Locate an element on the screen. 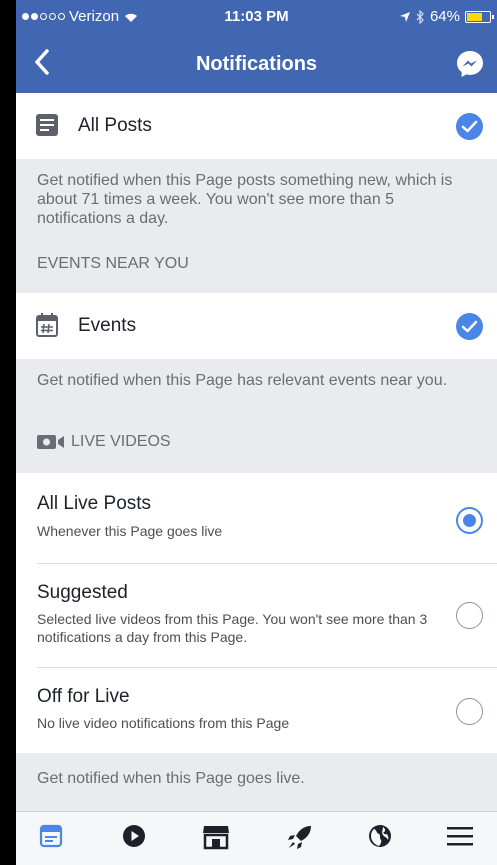 Image resolution: width=497 pixels, height=865 pixels. battery-icon is located at coordinates (479, 16).